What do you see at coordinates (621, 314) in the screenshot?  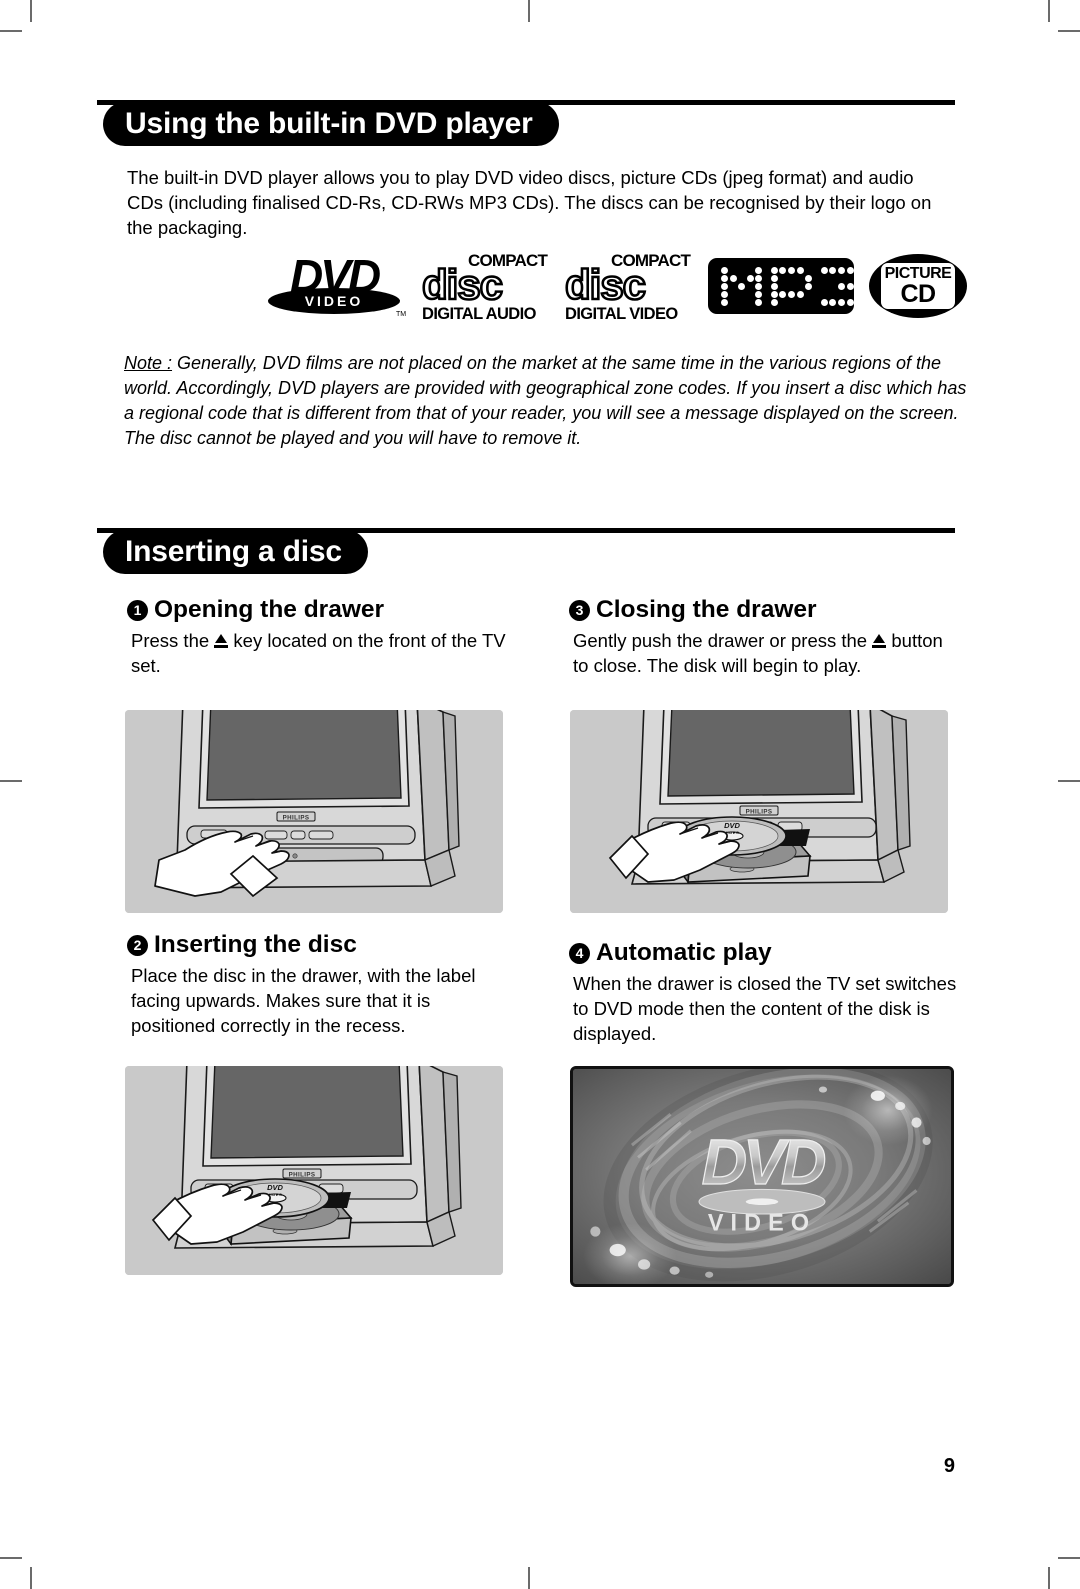 I see `cd-video-format-text: DIGITAL VIDEO` at bounding box center [621, 314].